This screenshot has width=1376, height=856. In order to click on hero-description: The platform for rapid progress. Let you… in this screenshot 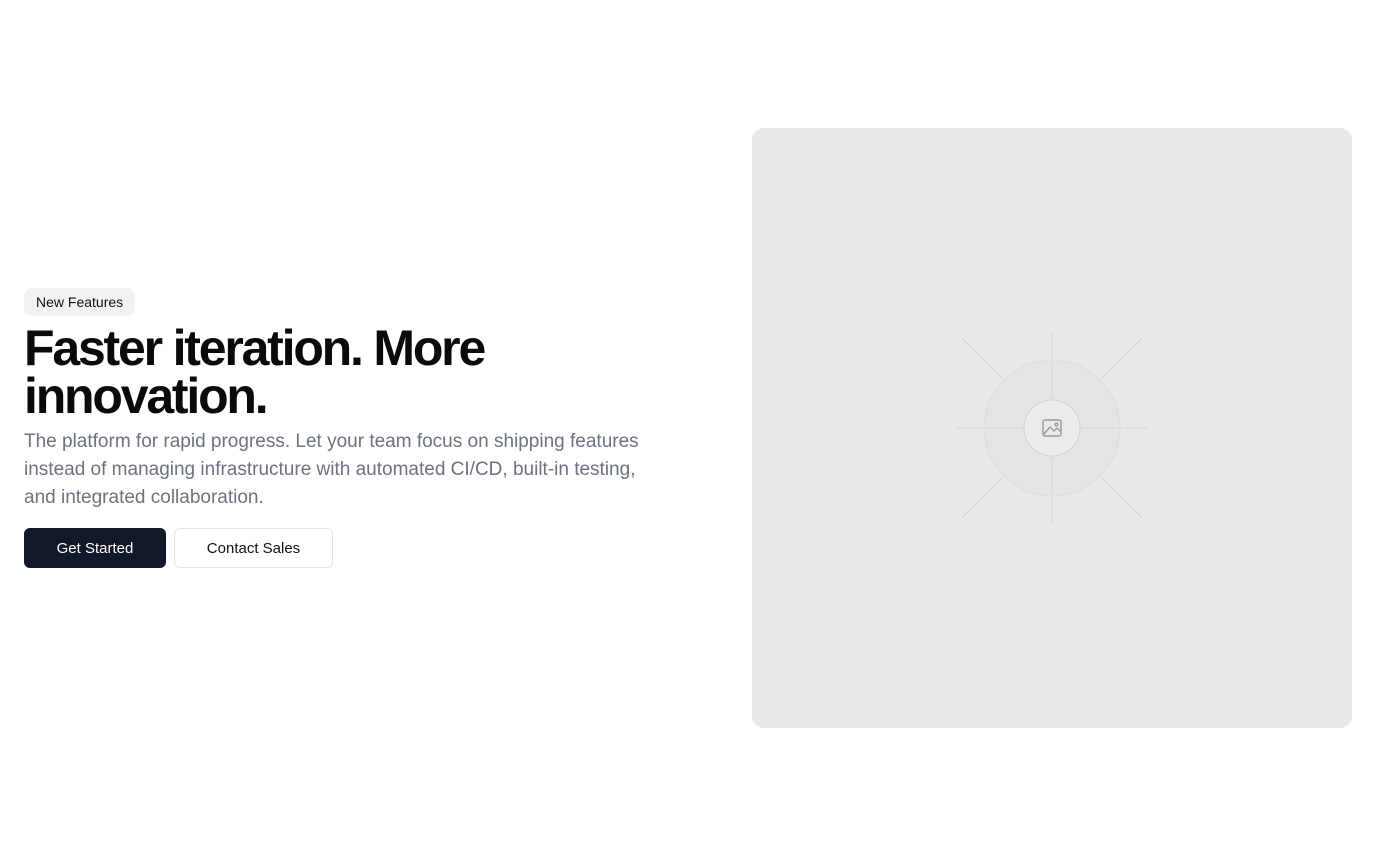, I will do `click(331, 469)`.